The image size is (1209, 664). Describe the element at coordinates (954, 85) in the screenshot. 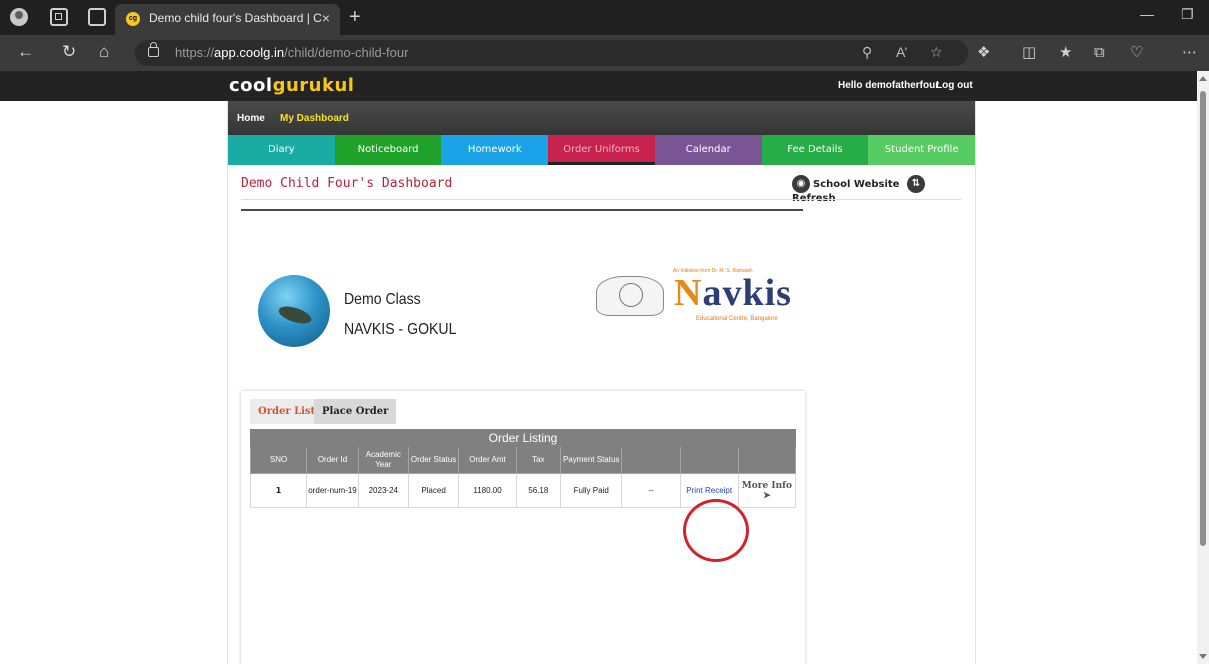

I see `logout-link: Log out` at that location.